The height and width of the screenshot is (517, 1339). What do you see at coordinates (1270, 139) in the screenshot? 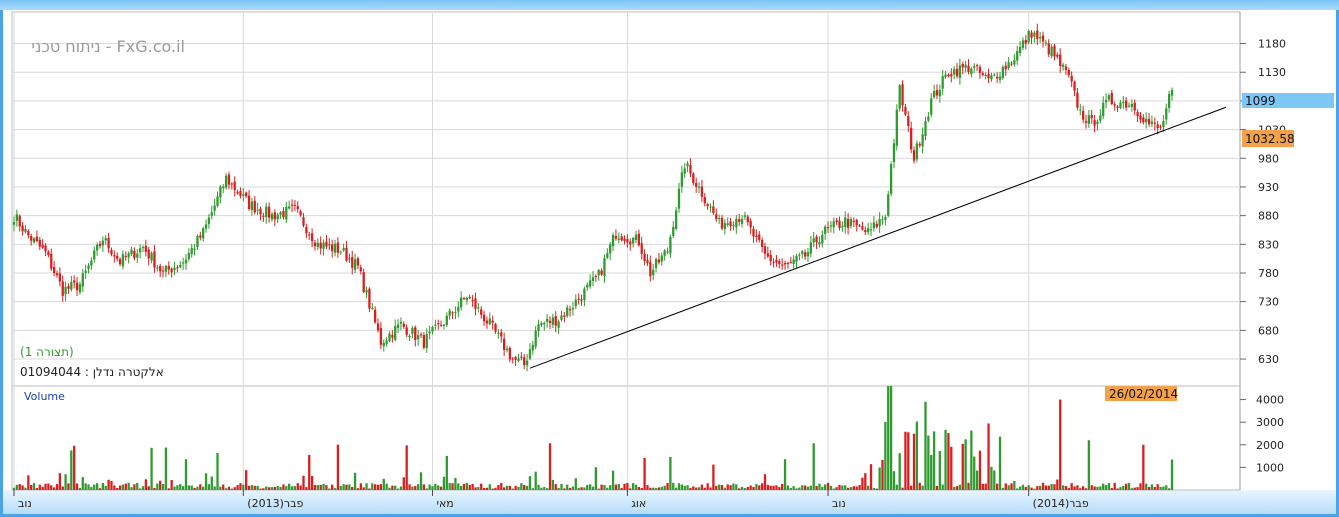
I see `support-value: 1032.58` at bounding box center [1270, 139].